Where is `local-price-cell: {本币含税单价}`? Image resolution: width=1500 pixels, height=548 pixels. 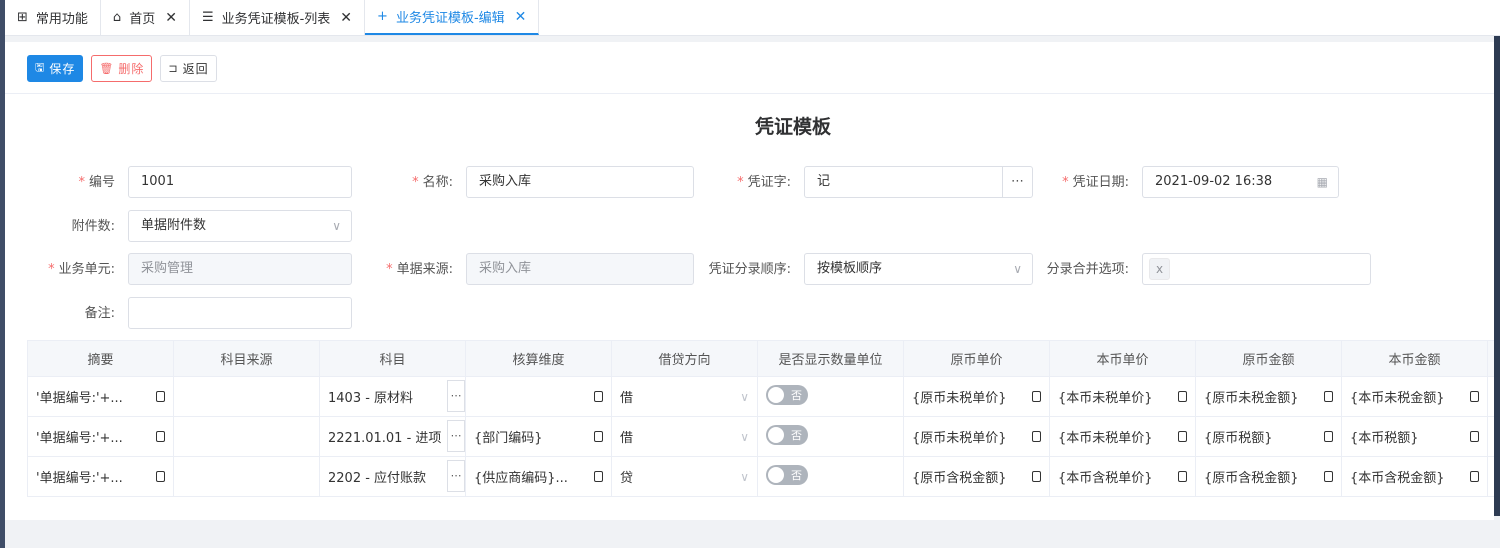 local-price-cell: {本币含税单价} is located at coordinates (1122, 476).